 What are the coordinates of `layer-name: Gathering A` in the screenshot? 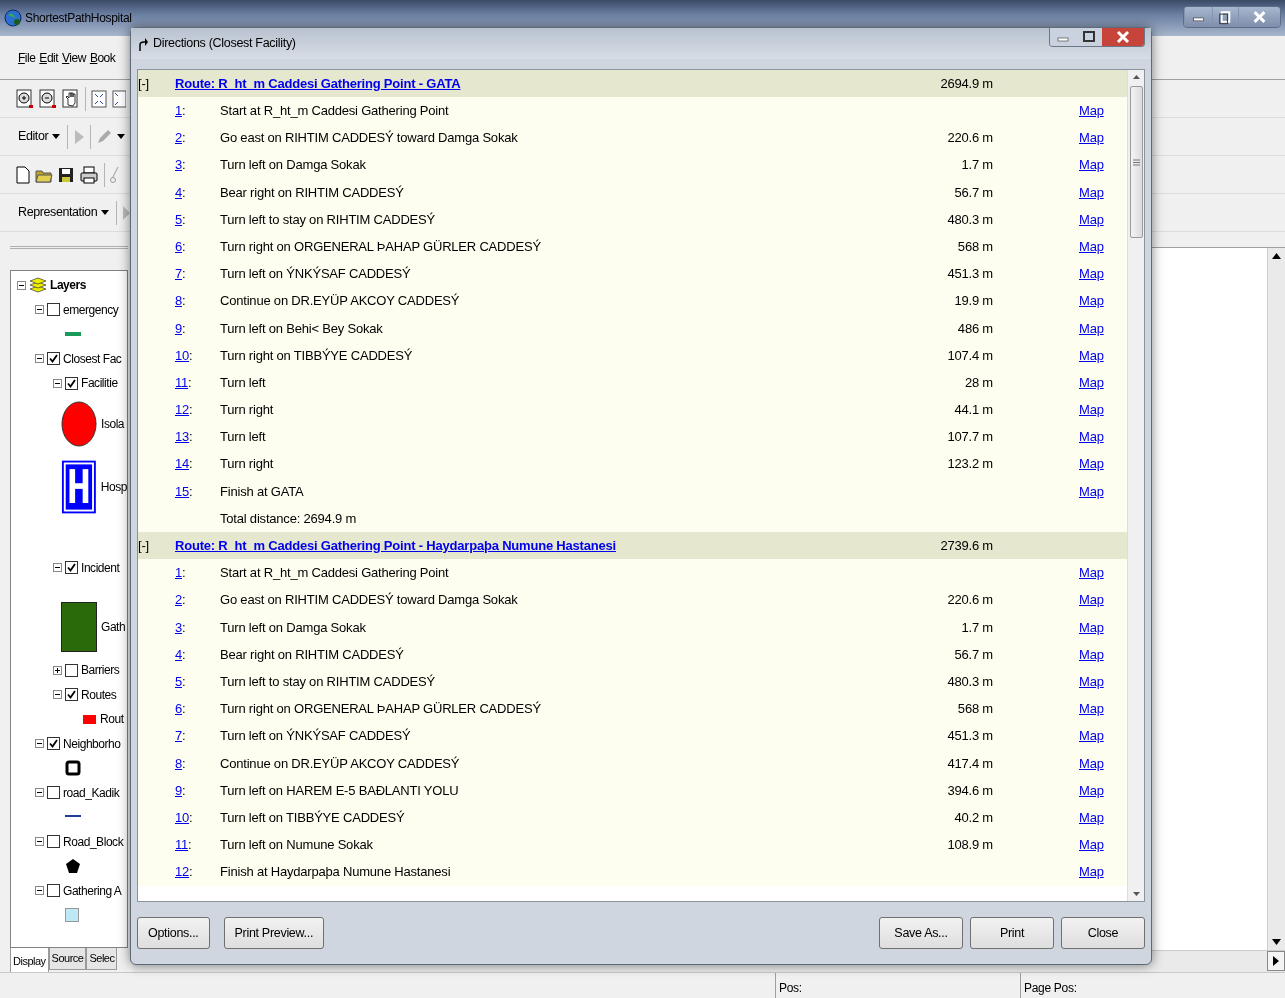 It's located at (92, 890).